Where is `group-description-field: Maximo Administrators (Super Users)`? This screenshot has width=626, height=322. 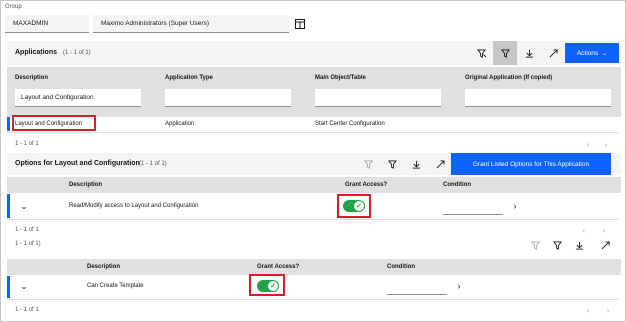 group-description-field: Maximo Administrators (Super Users) is located at coordinates (191, 24).